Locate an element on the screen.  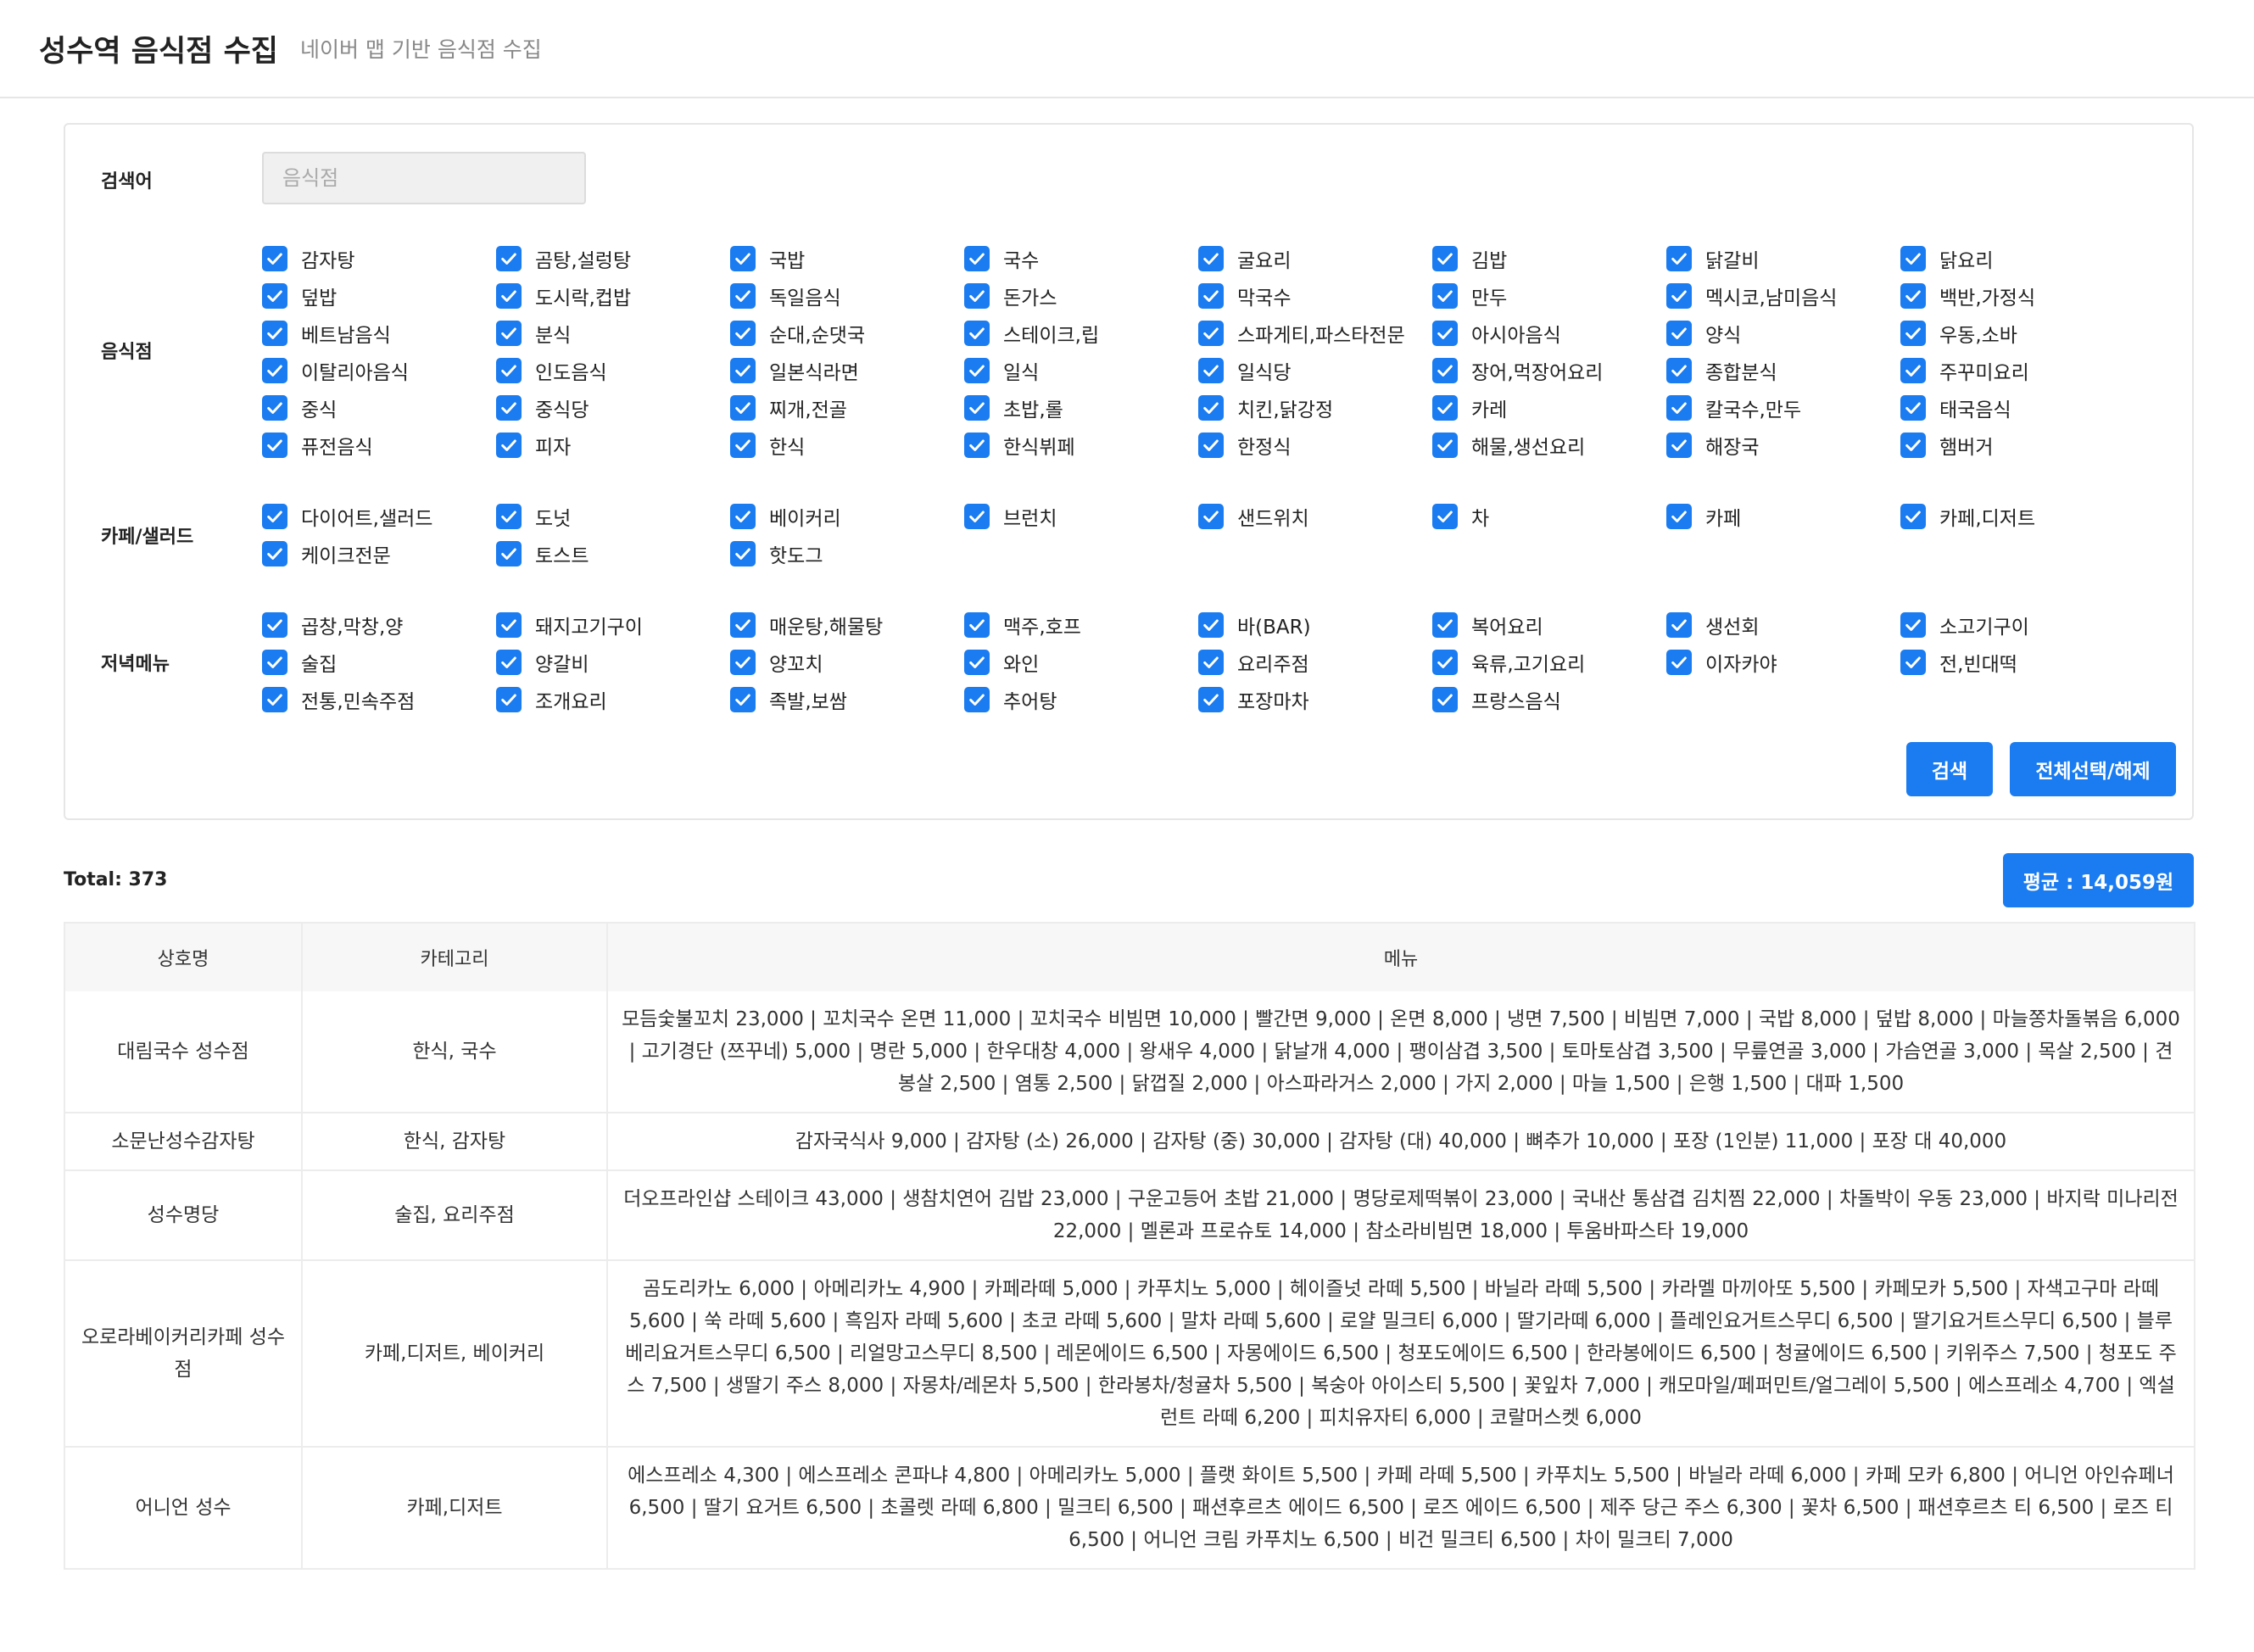
checkbox-item: 닭요리 is located at coordinates (2017, 259).